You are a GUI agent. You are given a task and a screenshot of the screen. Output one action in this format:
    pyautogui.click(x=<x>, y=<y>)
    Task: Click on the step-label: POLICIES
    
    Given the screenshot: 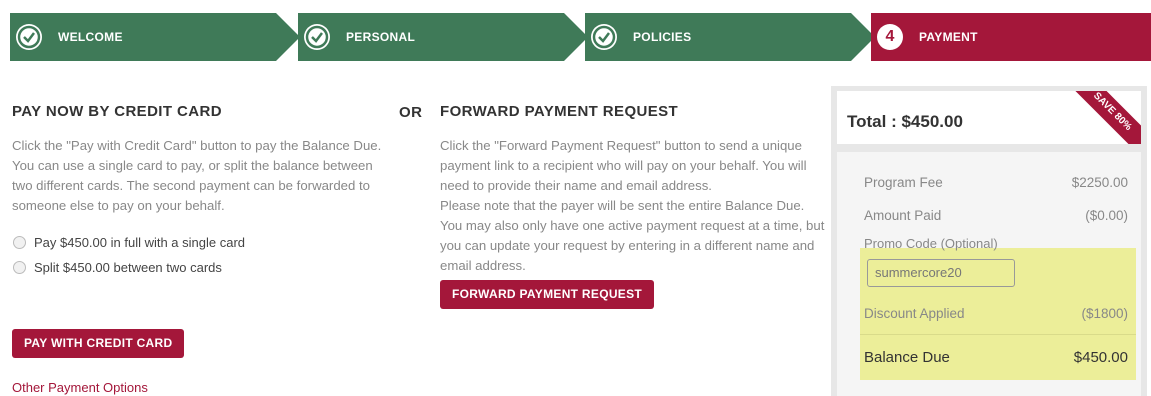 What is the action you would take?
    pyautogui.click(x=662, y=37)
    